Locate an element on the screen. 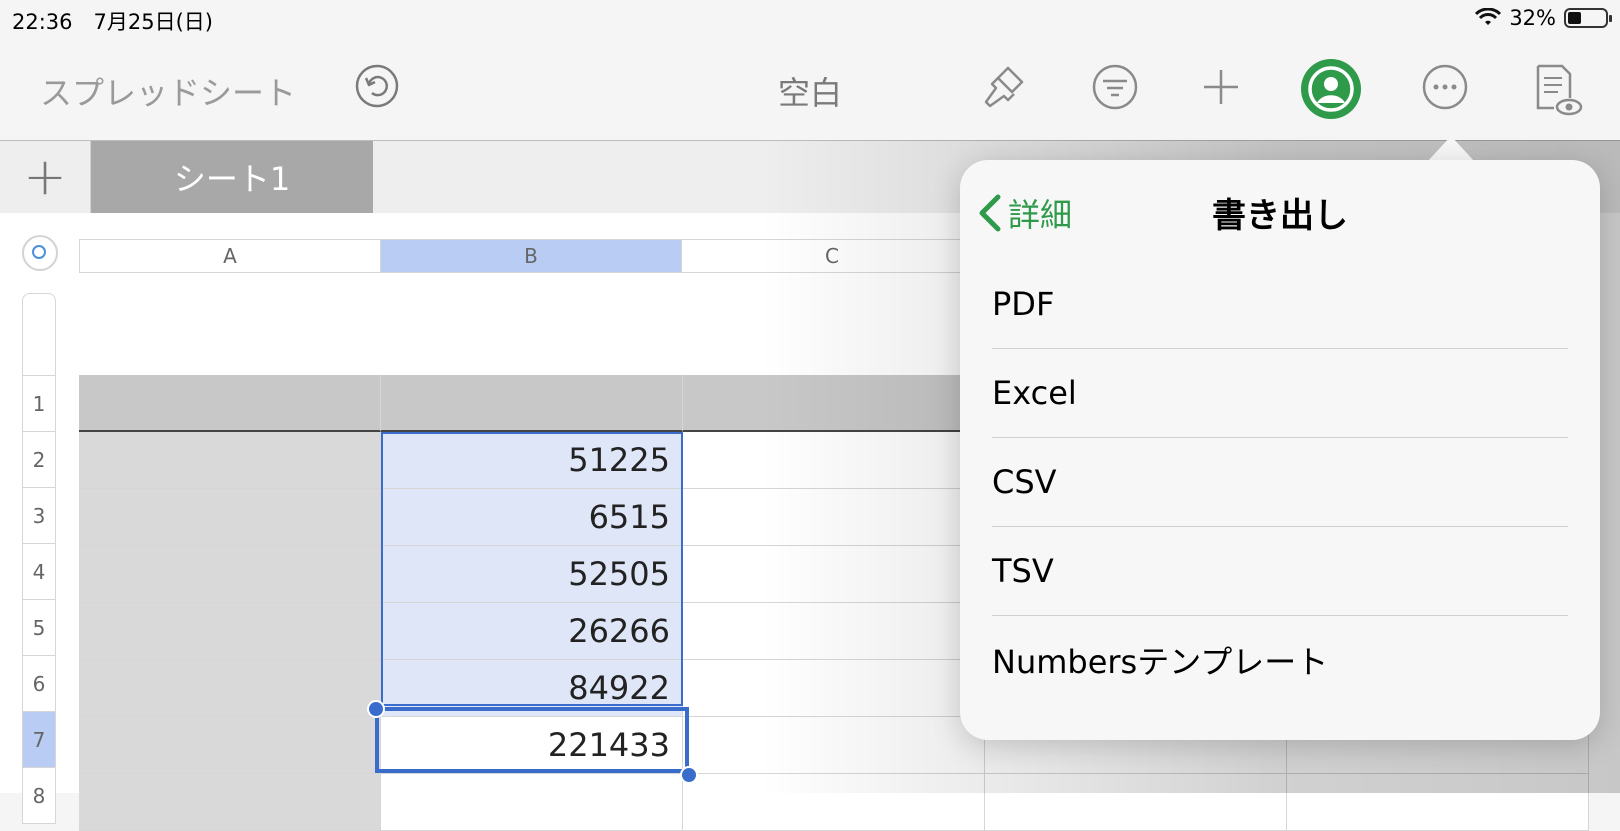  row-header-8: 8 is located at coordinates (39, 795).